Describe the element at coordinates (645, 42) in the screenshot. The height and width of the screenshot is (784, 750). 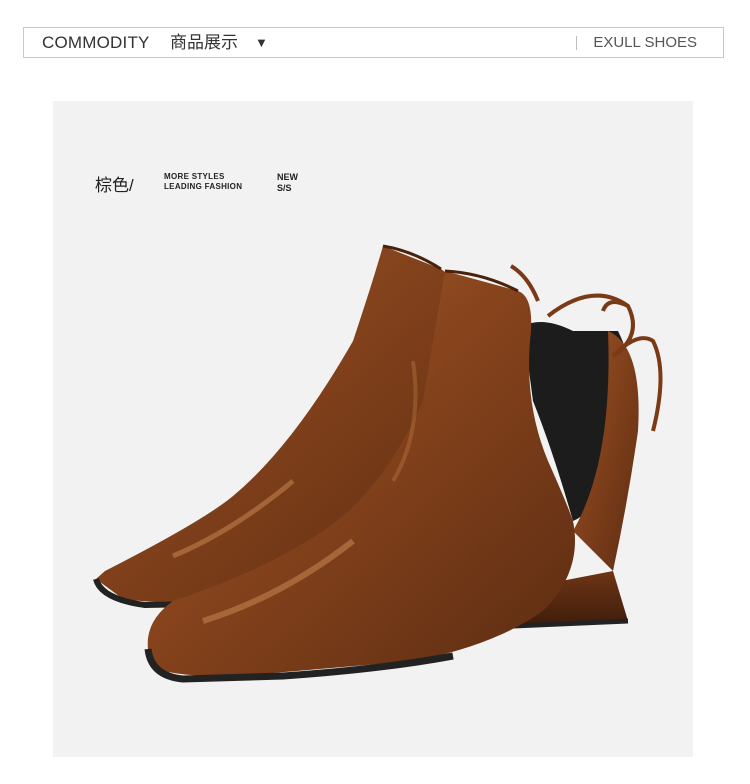
I see `brand-name: EXULL SHOES` at that location.